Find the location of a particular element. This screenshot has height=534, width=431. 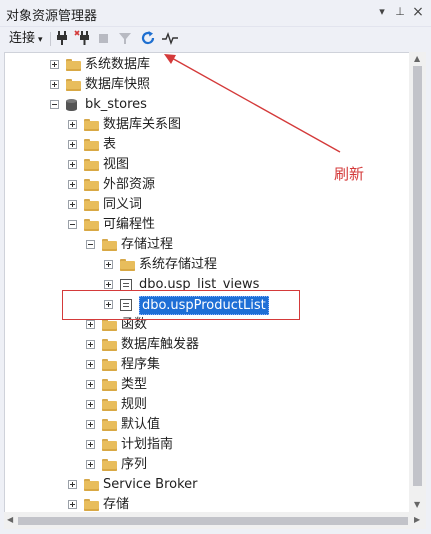

annotation-arrow is located at coordinates (252, 103).